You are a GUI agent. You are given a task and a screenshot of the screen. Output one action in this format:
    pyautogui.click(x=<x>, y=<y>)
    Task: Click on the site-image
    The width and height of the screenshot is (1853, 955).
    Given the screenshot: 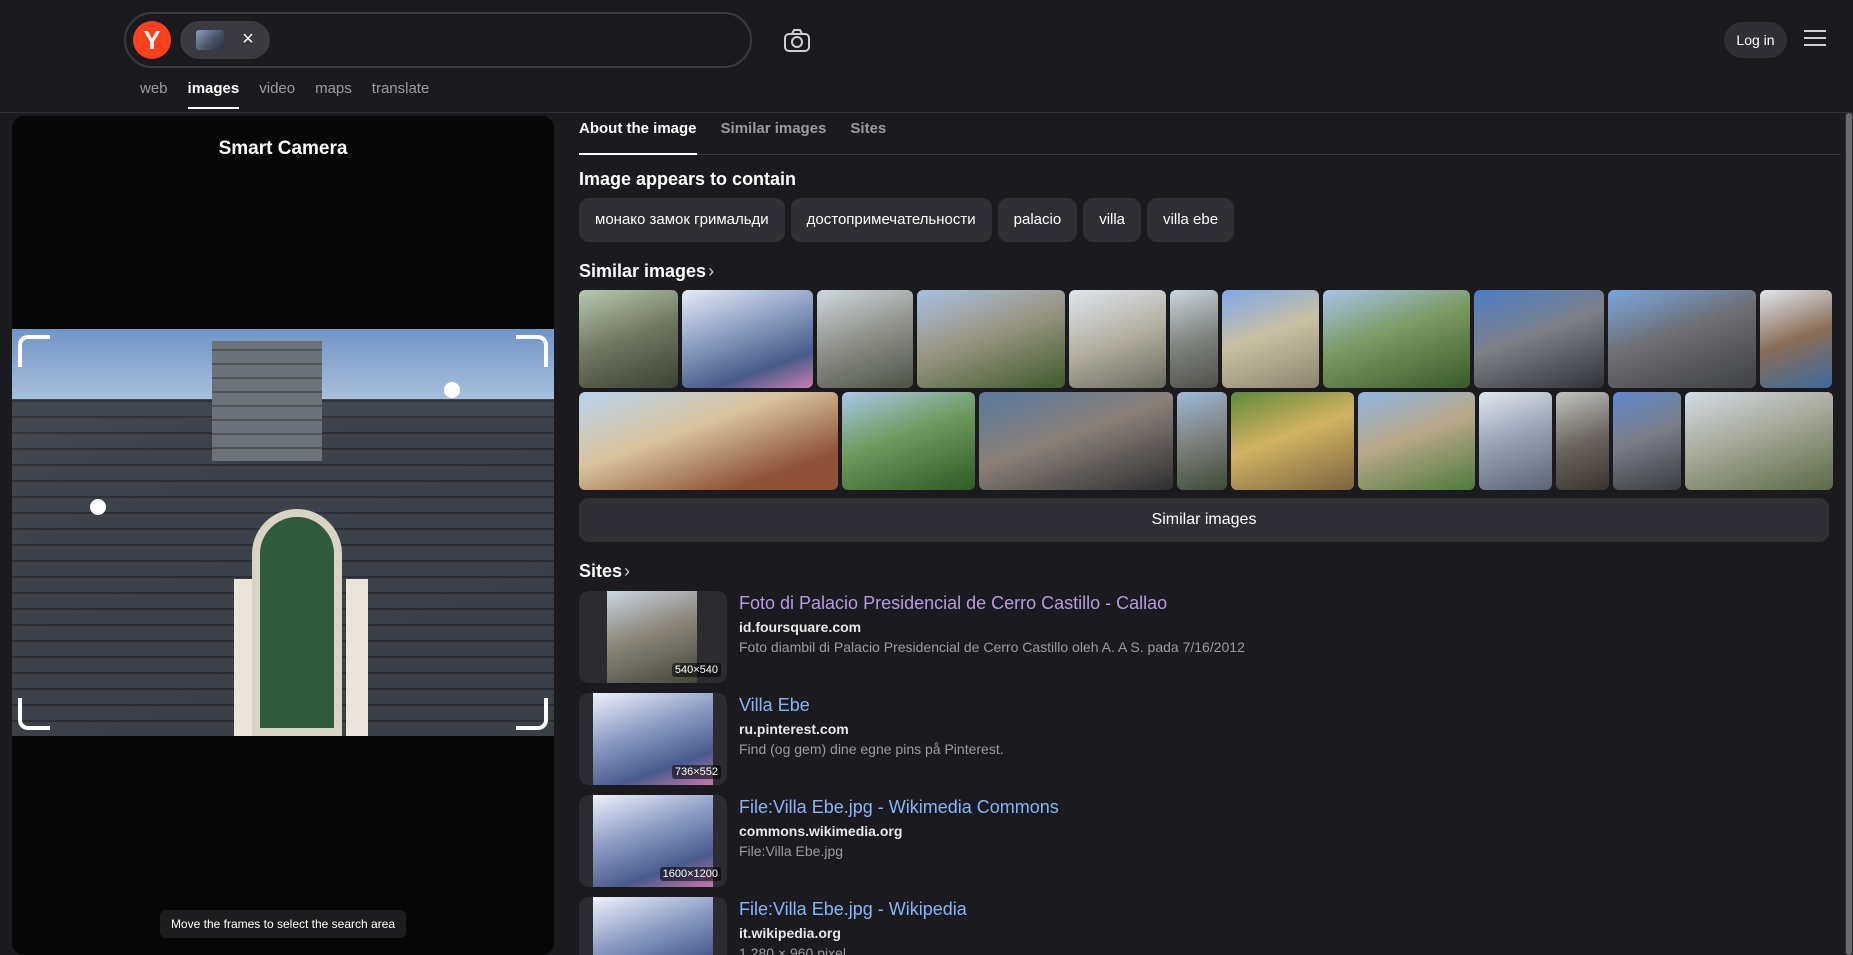 What is the action you would take?
    pyautogui.click(x=653, y=926)
    